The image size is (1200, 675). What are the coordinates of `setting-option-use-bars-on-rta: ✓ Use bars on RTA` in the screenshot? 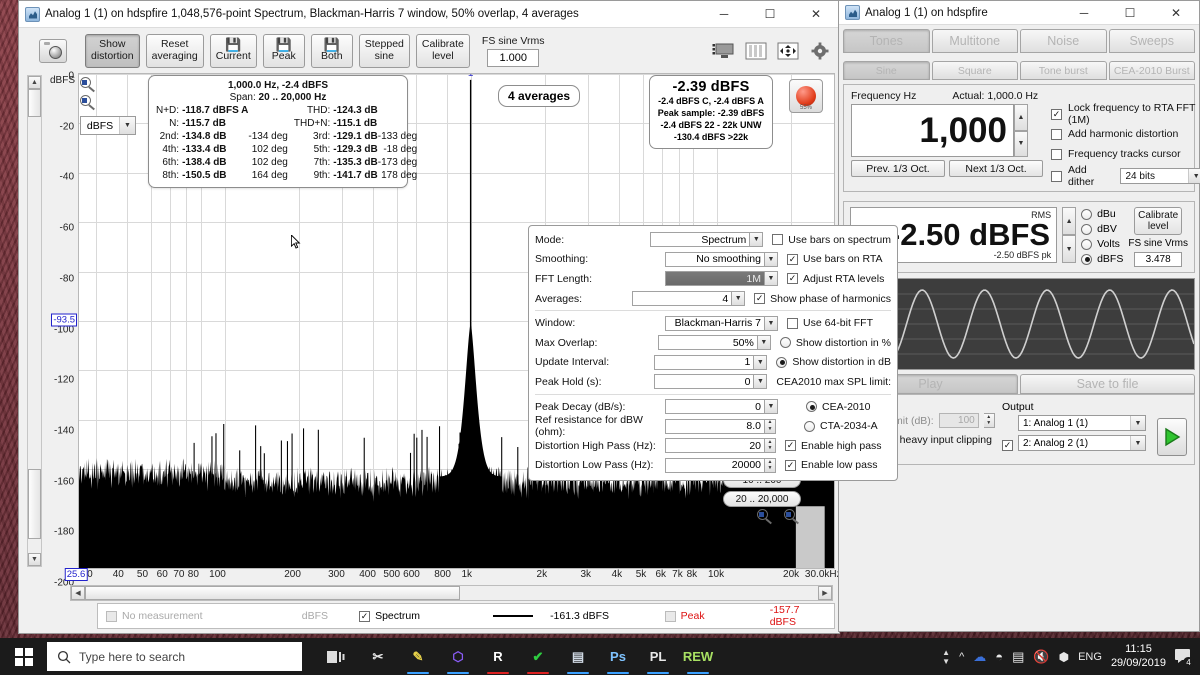 It's located at (835, 259).